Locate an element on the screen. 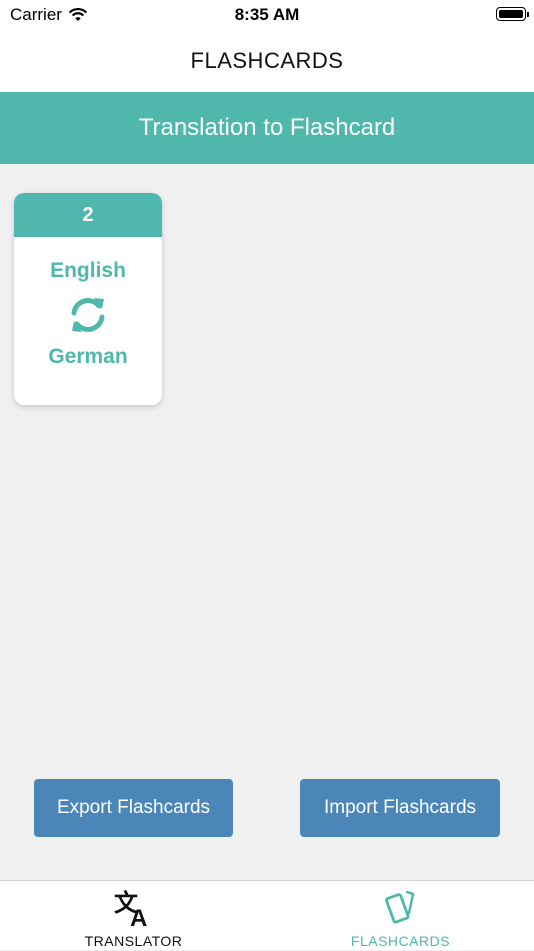 The image size is (534, 951). flashcard-deck-card: 2 English German is located at coordinates (88, 299).